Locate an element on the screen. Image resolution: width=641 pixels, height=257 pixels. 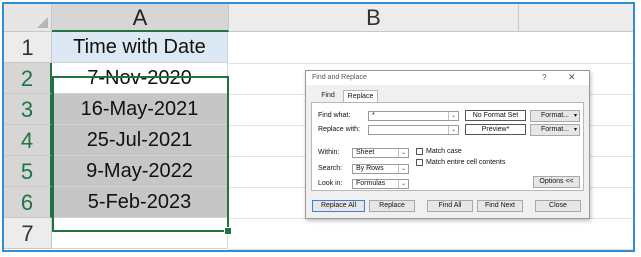
replace-with-input: ⌄ is located at coordinates (413, 130).